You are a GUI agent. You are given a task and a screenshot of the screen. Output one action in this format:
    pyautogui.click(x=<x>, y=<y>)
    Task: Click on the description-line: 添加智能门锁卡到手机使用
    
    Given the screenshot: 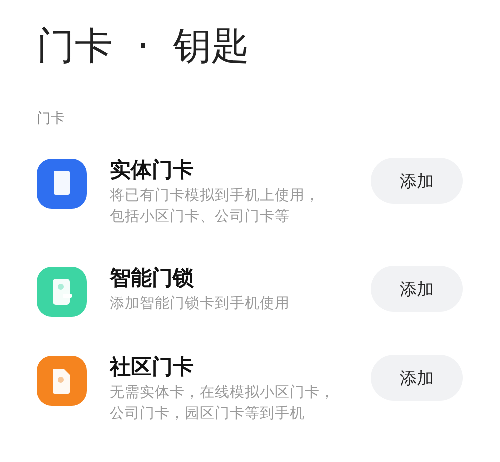 What is the action you would take?
    pyautogui.click(x=200, y=304)
    